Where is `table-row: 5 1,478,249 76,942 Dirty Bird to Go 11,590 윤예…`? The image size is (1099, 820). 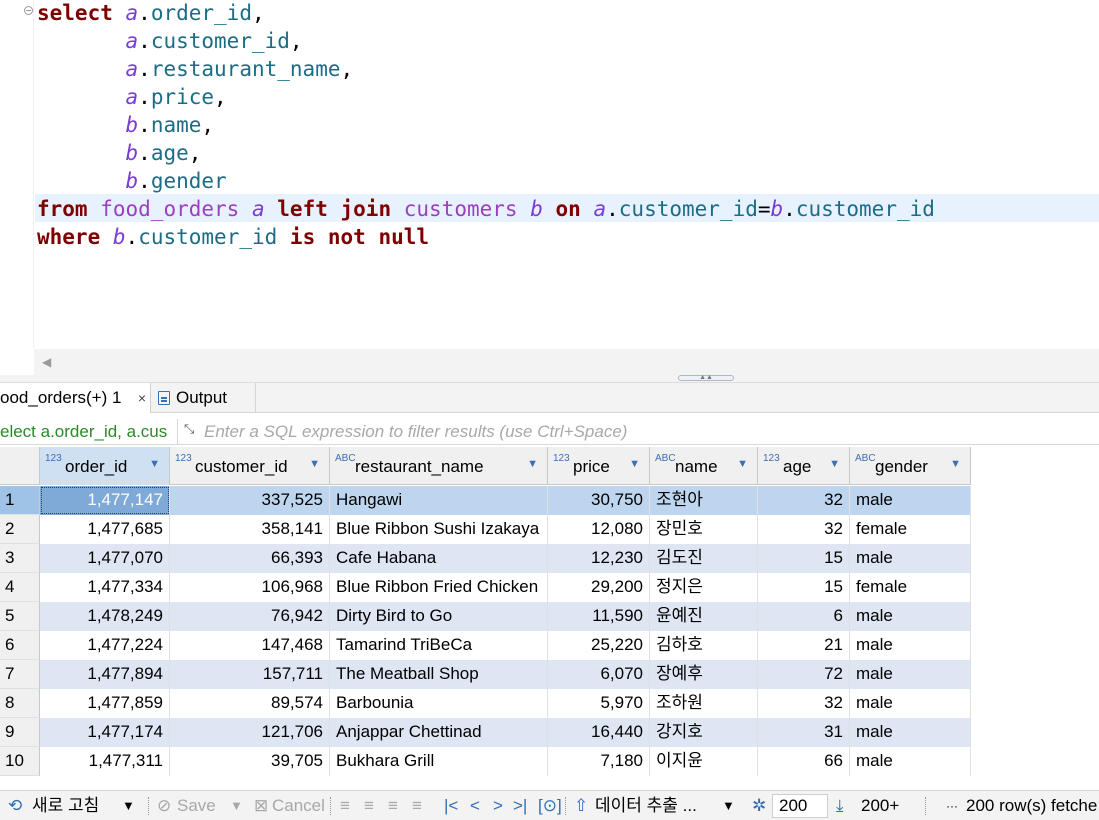 table-row: 5 1,478,249 76,942 Dirty Bird to Go 11,590 윤예… is located at coordinates (485, 616).